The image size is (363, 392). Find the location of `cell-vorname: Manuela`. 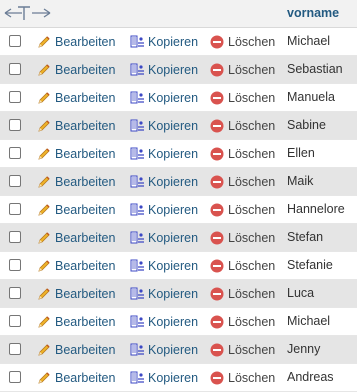

cell-vorname: Manuela is located at coordinates (311, 97).